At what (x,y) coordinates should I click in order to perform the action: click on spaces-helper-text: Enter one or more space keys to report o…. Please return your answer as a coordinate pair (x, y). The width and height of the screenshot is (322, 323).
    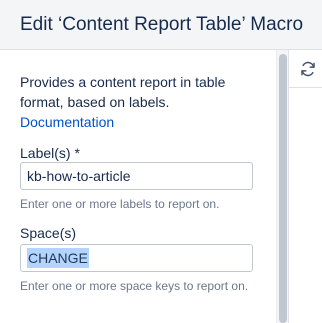
    Looking at the image, I should click on (134, 286).